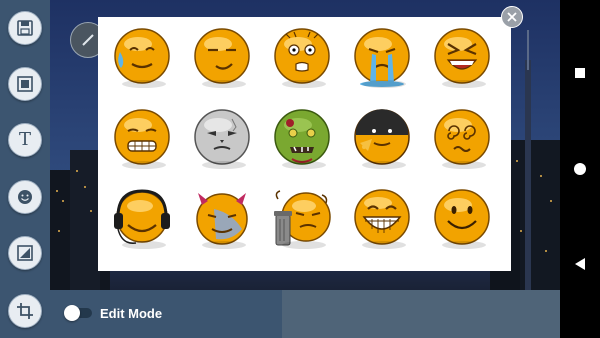 Image resolution: width=600 pixels, height=338 pixels. I want to click on eating-smiley, so click(382, 139).